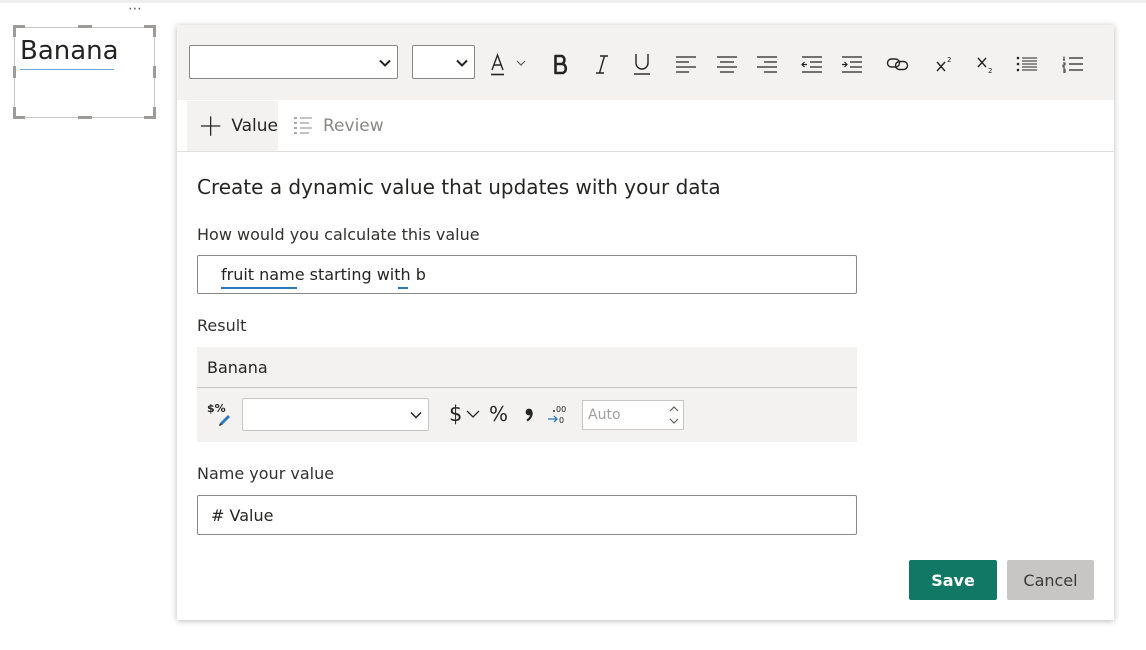 The height and width of the screenshot is (650, 1146). What do you see at coordinates (85, 26) in the screenshot?
I see `resize-handle-top` at bounding box center [85, 26].